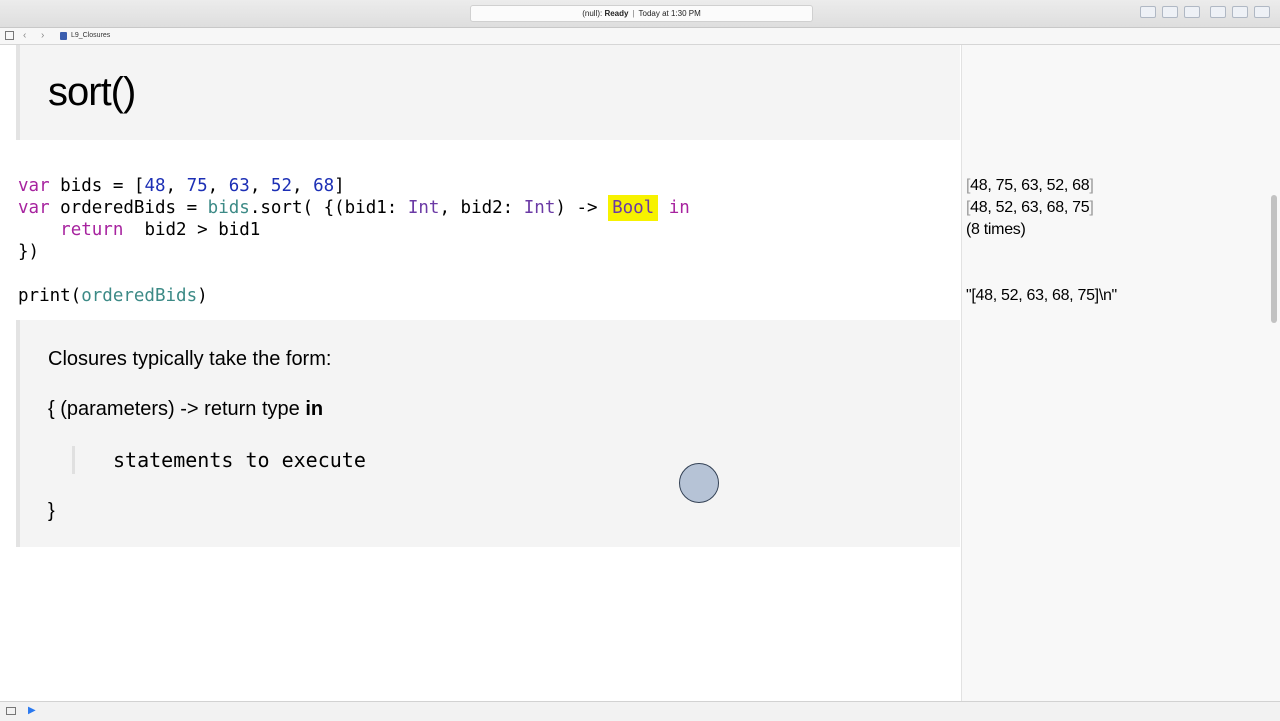 The image size is (1280, 721). I want to click on page-title: sort(), so click(92, 92).